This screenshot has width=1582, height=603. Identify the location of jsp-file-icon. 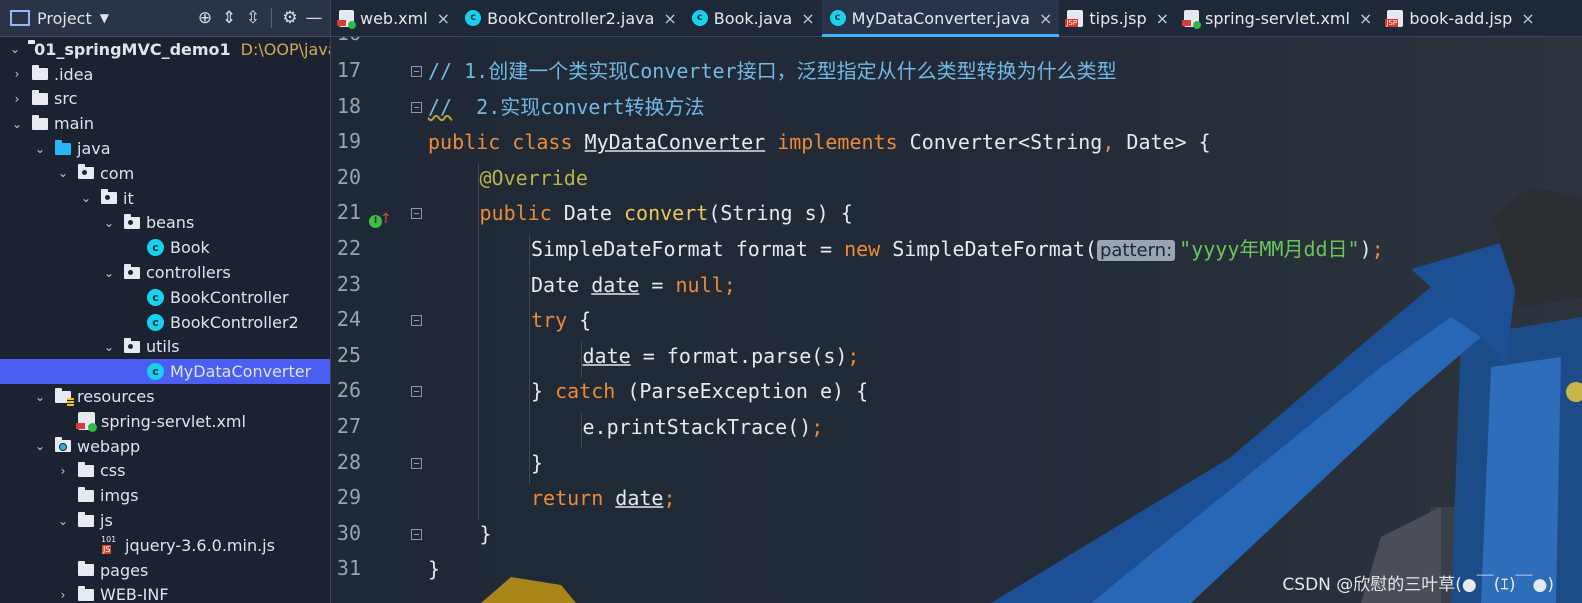
(1074, 18).